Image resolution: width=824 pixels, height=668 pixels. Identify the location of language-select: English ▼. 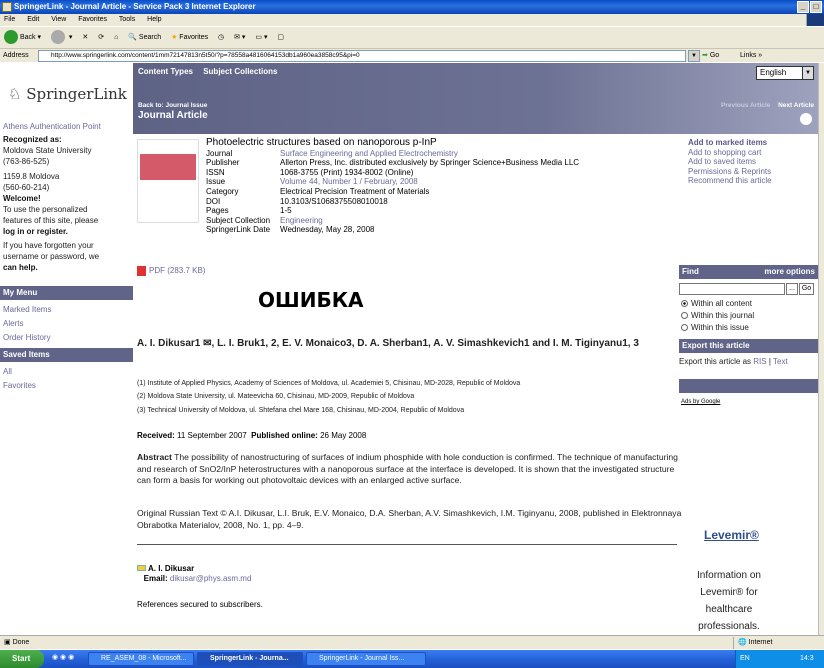
(785, 73).